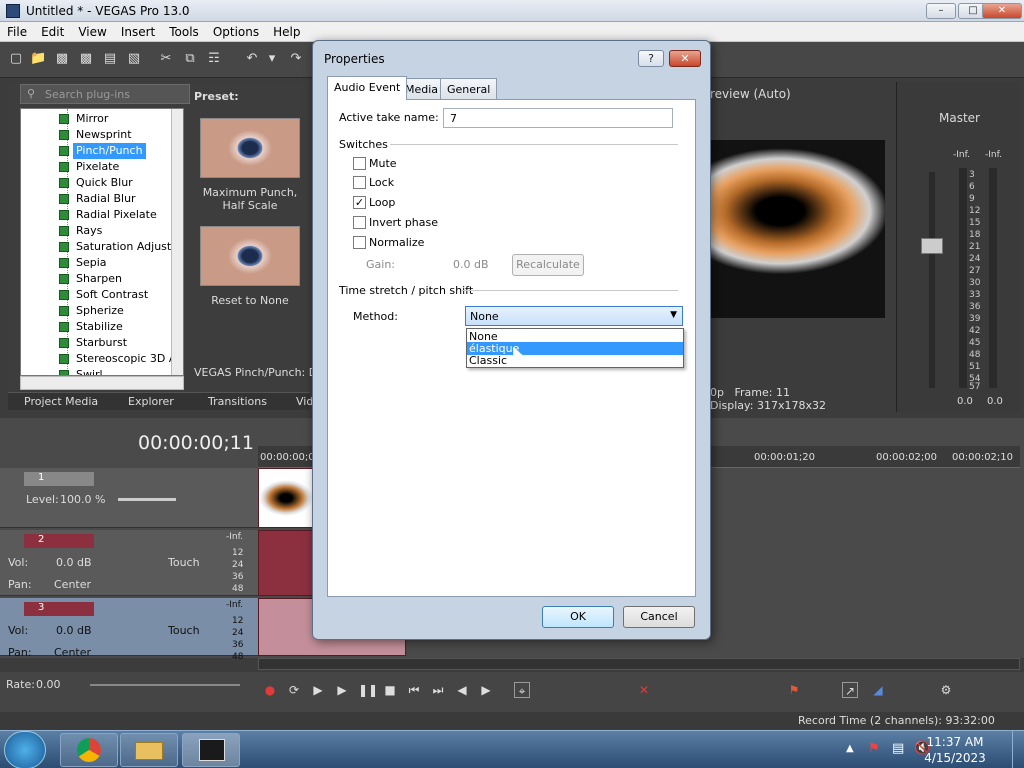 This screenshot has height=768, width=1024. Describe the element at coordinates (97, 183) in the screenshot. I see `tree-item-quick-blur: Quick Blur` at that location.